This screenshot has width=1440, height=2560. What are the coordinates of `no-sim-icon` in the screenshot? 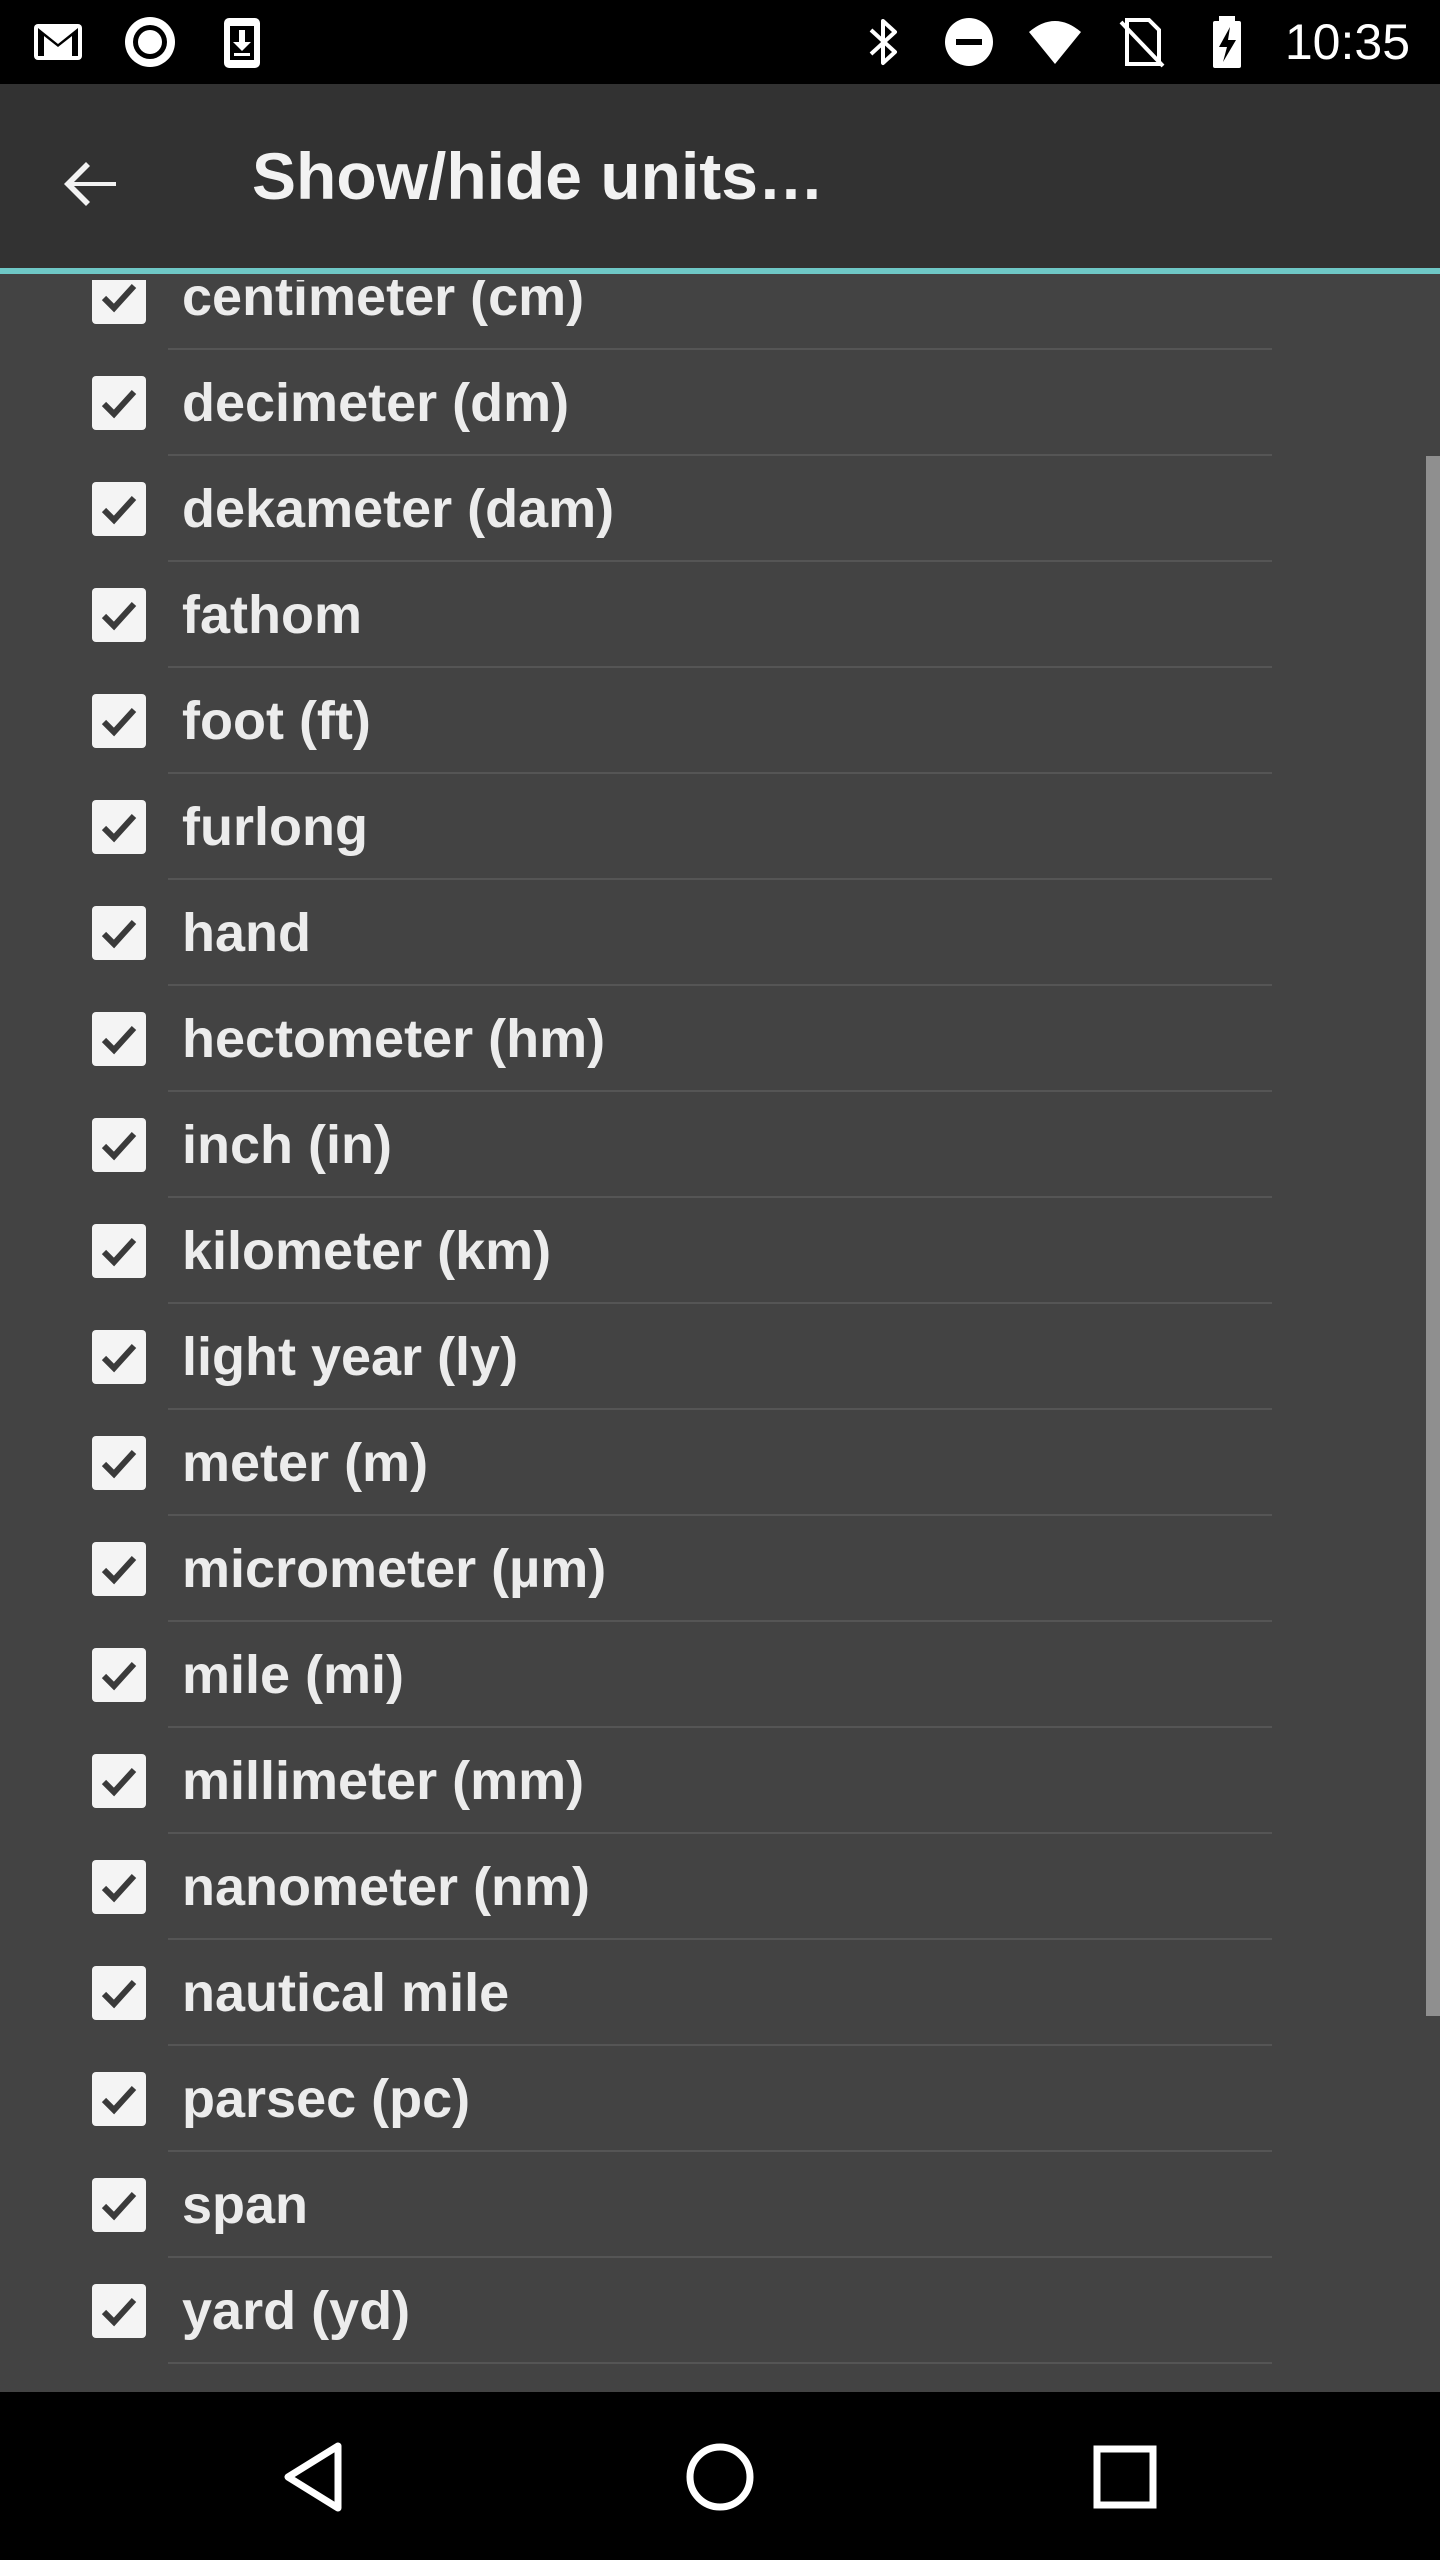 It's located at (1141, 42).